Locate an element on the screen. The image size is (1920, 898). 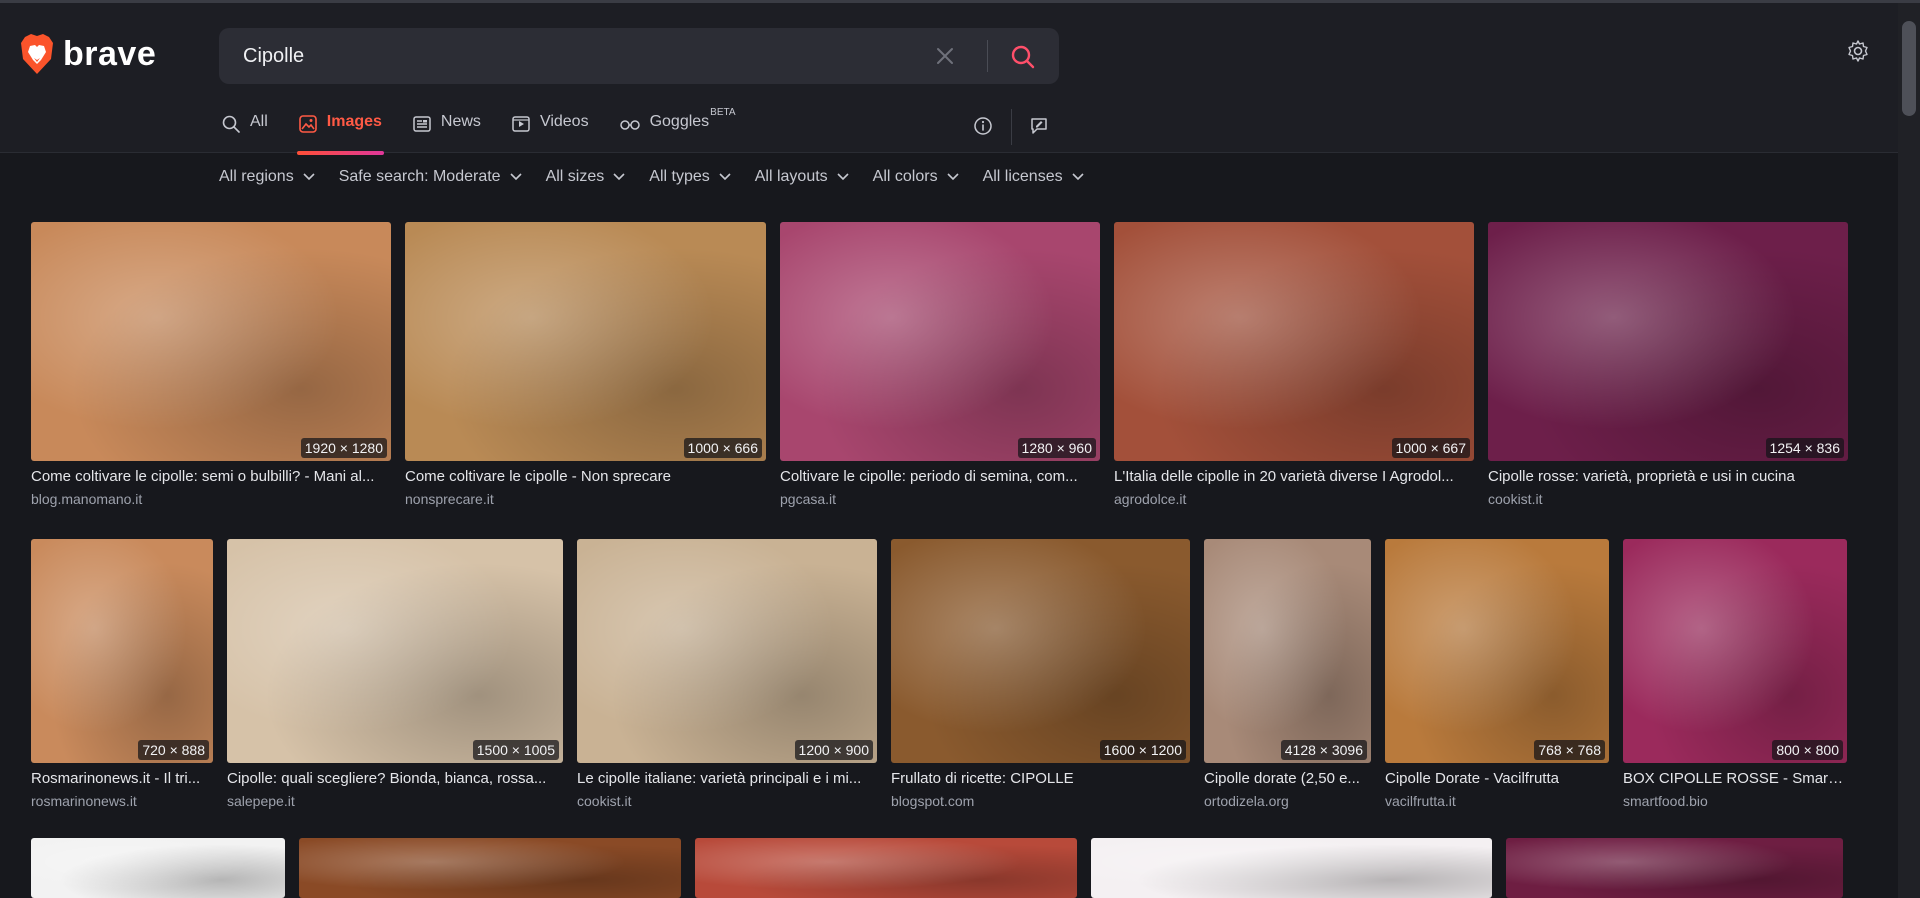
filter-label: All sizes is located at coordinates (575, 176).